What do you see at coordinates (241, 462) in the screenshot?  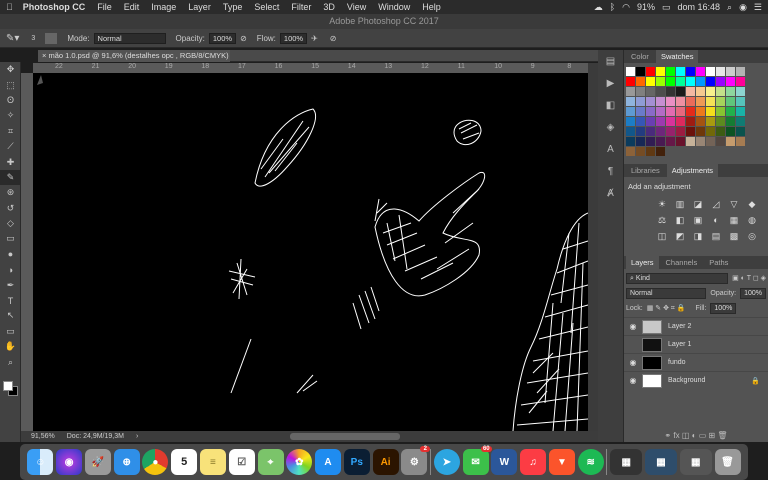 I see `reminders-icon: ☑` at bounding box center [241, 462].